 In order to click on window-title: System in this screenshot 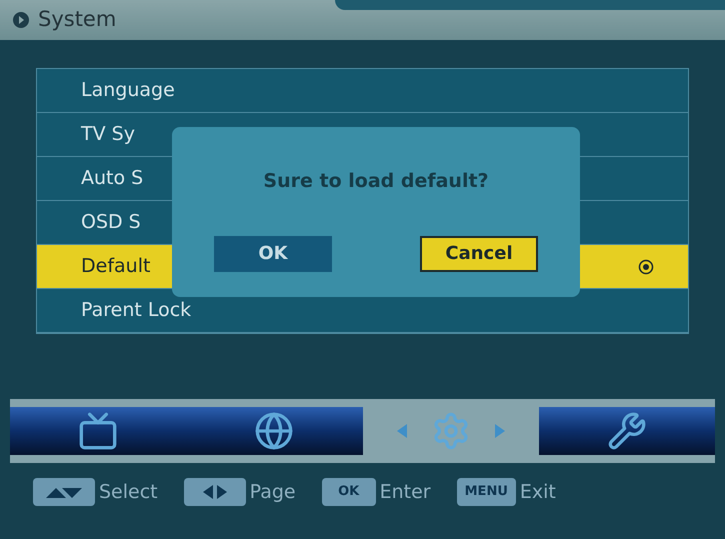, I will do `click(77, 20)`.